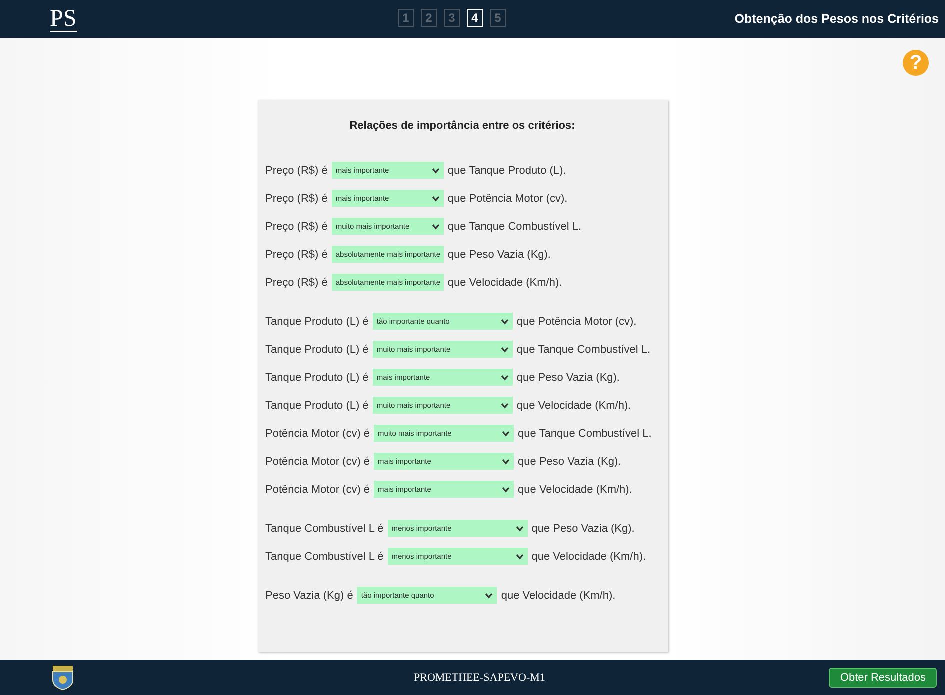 This screenshot has height=695, width=945. I want to click on shield-icon, so click(63, 677).